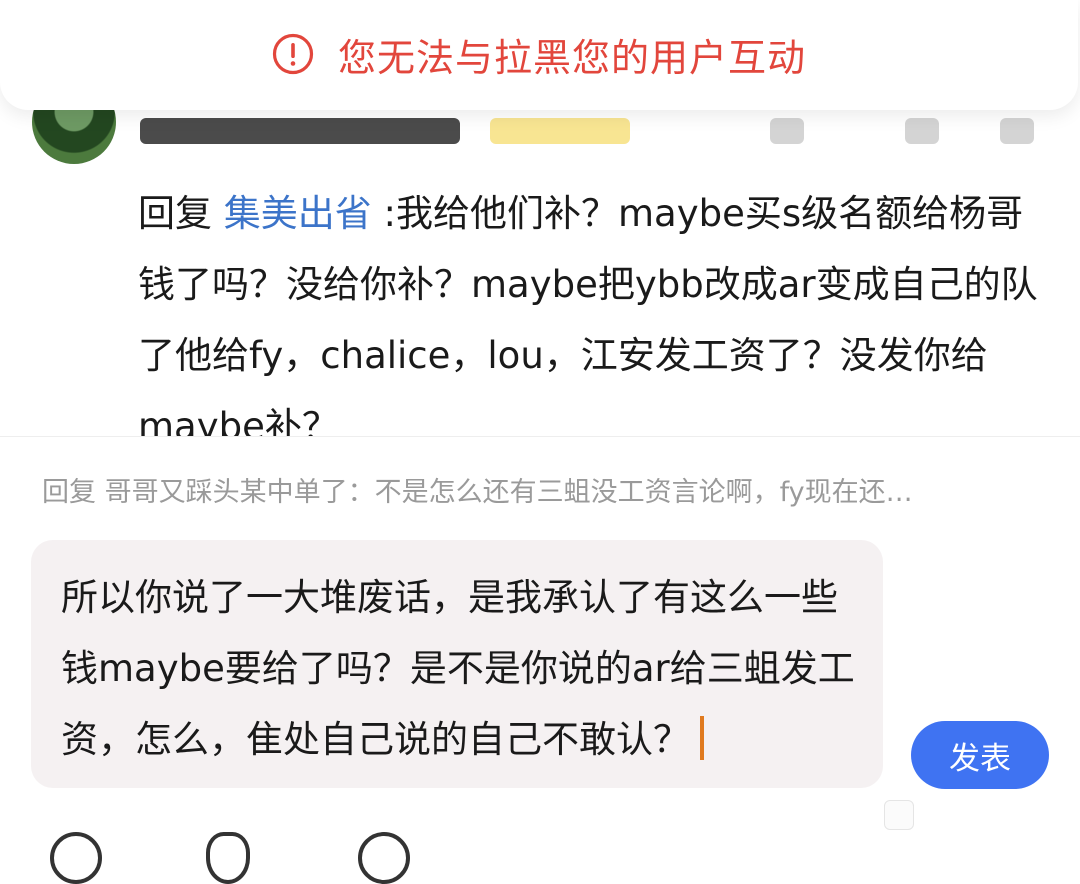 The height and width of the screenshot is (884, 1080). Describe the element at coordinates (293, 54) in the screenshot. I see `warning-icon` at that location.